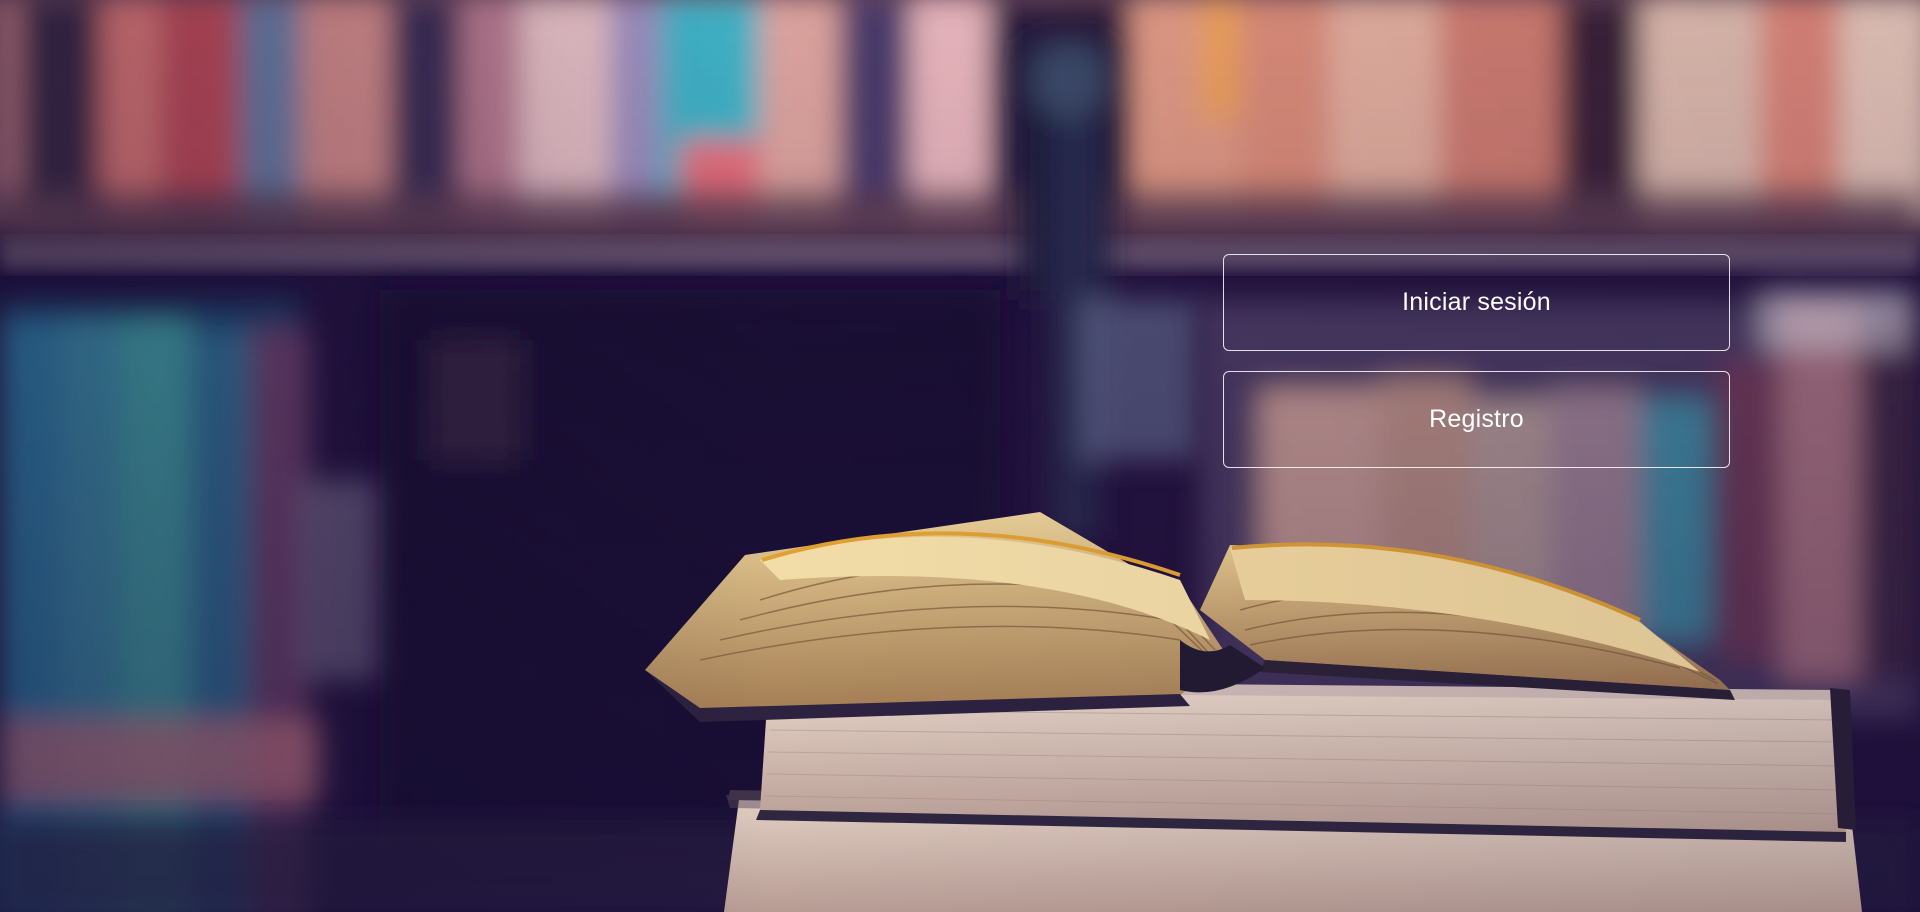  I want to click on auth-panel: Iniciar sesión Registro, so click(1476, 361).